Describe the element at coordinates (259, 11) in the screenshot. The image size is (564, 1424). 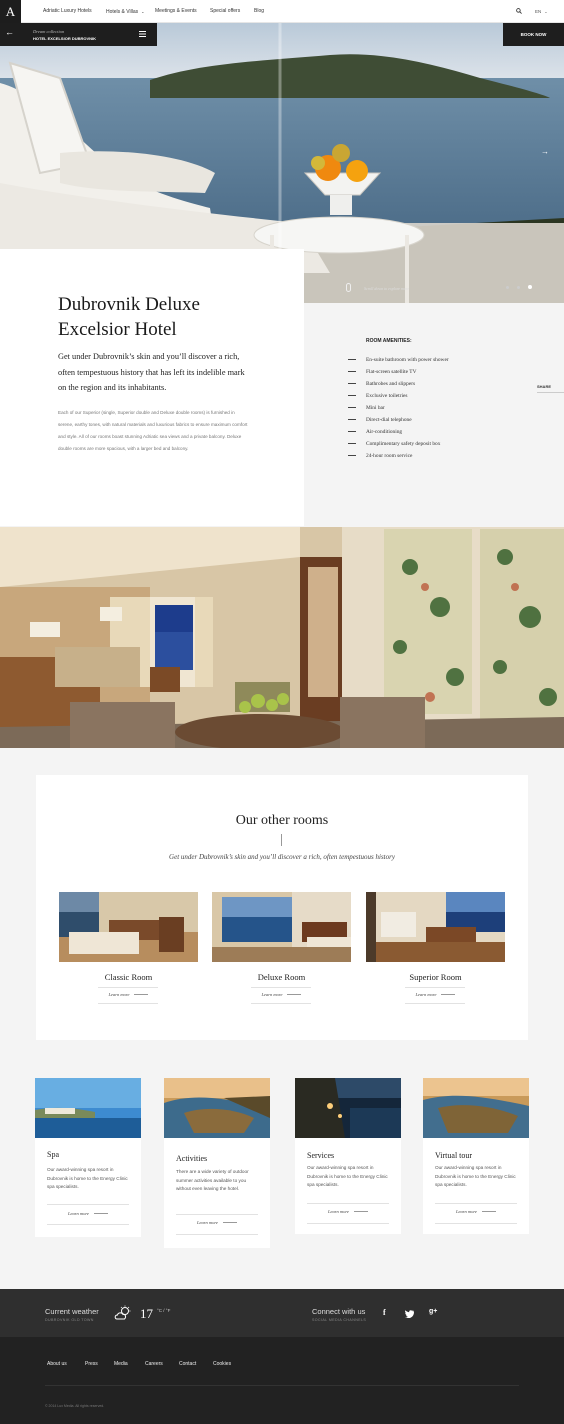
I see `nav-link-blog: Blog` at that location.